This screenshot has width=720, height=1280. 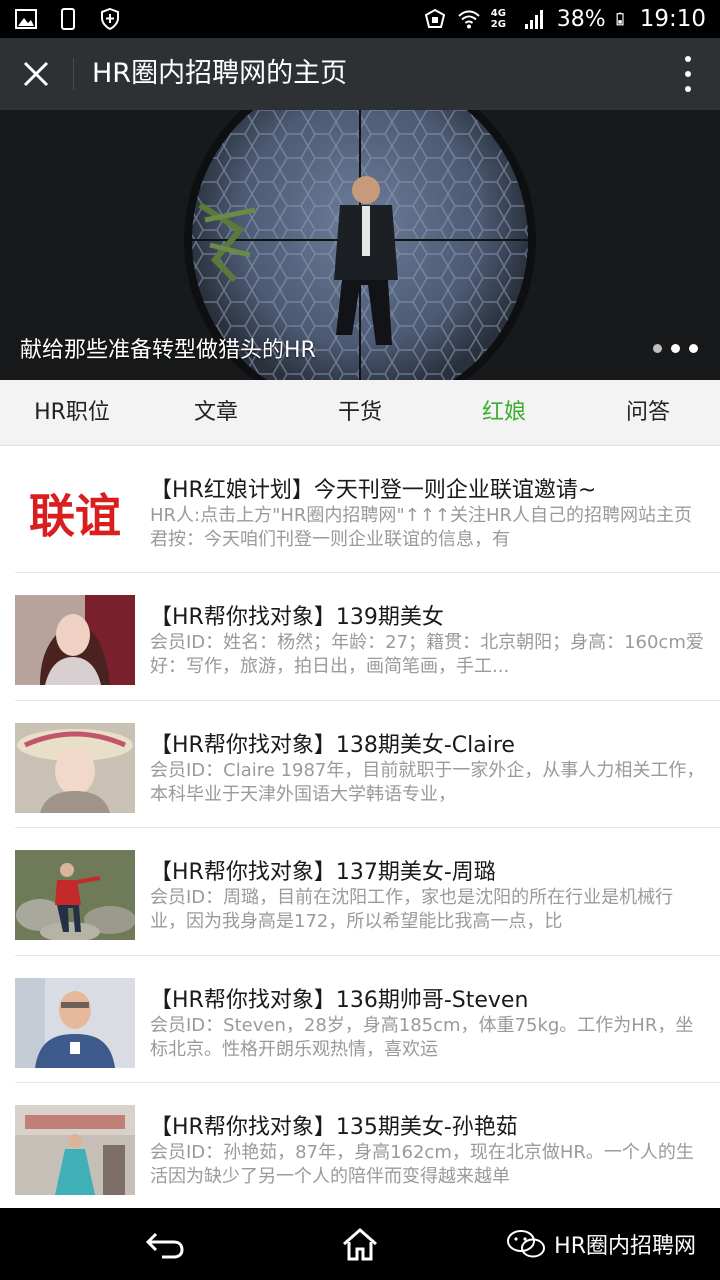 I want to click on item-title: 【HR帮你找对象】137期美女-周璐, so click(x=323, y=872).